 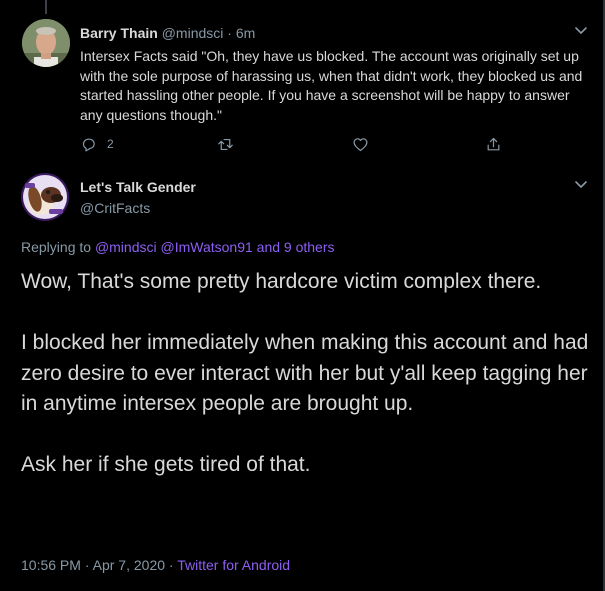 What do you see at coordinates (233, 565) in the screenshot?
I see `tweet-source-link: Twitter for Android` at bounding box center [233, 565].